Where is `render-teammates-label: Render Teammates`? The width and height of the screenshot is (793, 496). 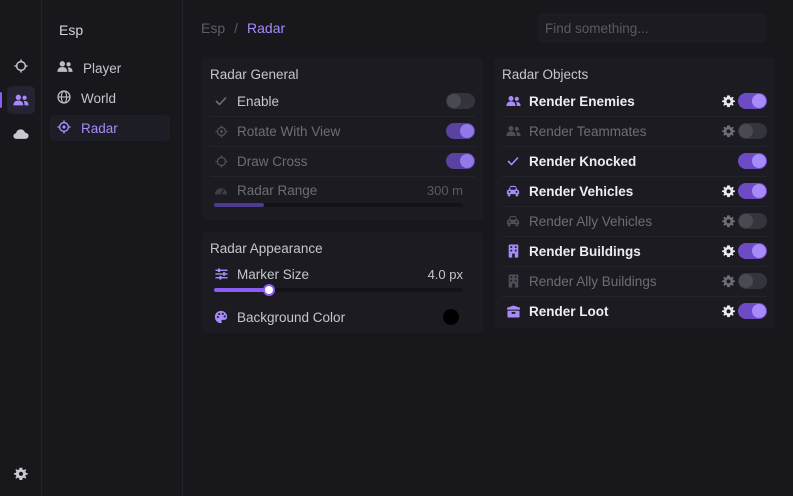 render-teammates-label: Render Teammates is located at coordinates (588, 131).